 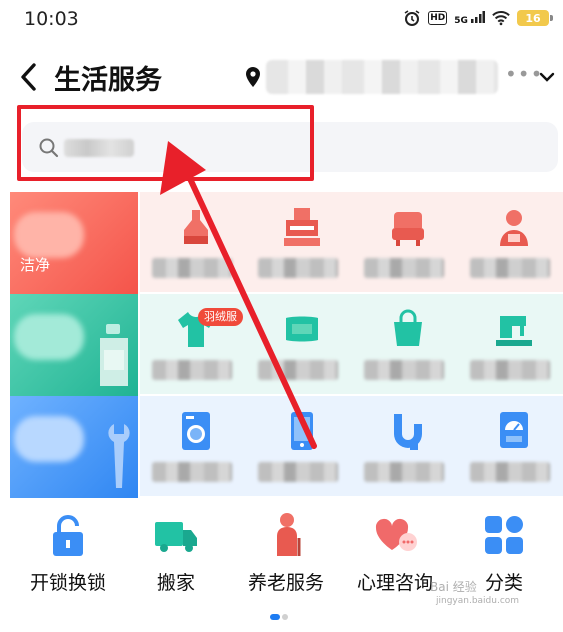 What do you see at coordinates (275, 617) in the screenshot?
I see `page-dot-active` at bounding box center [275, 617].